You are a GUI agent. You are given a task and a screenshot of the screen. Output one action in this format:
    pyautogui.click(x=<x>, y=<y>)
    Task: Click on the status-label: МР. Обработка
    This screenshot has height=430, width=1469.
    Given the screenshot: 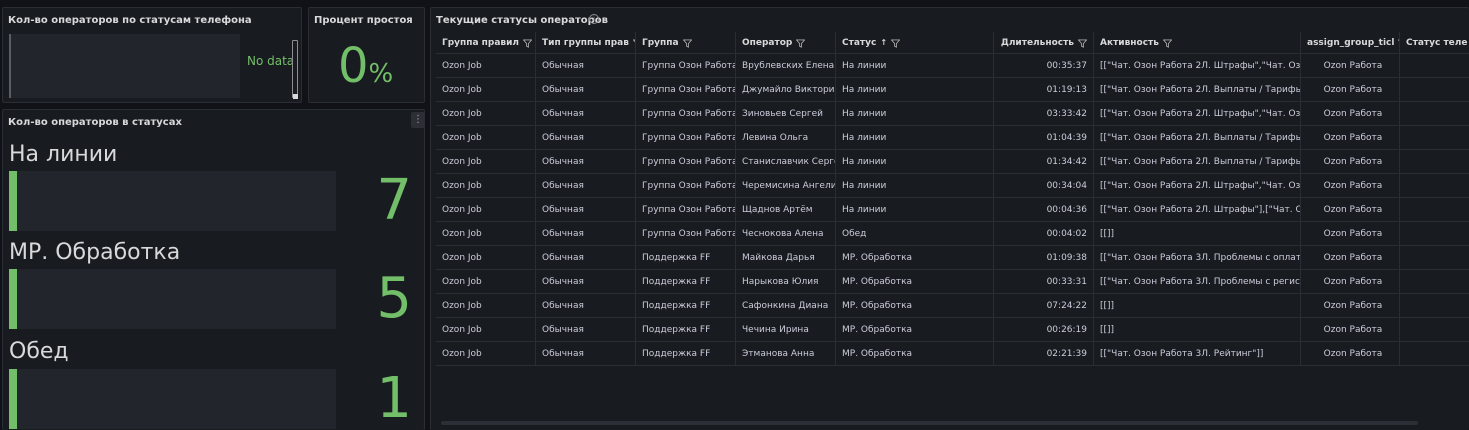 What is the action you would take?
    pyautogui.click(x=95, y=252)
    